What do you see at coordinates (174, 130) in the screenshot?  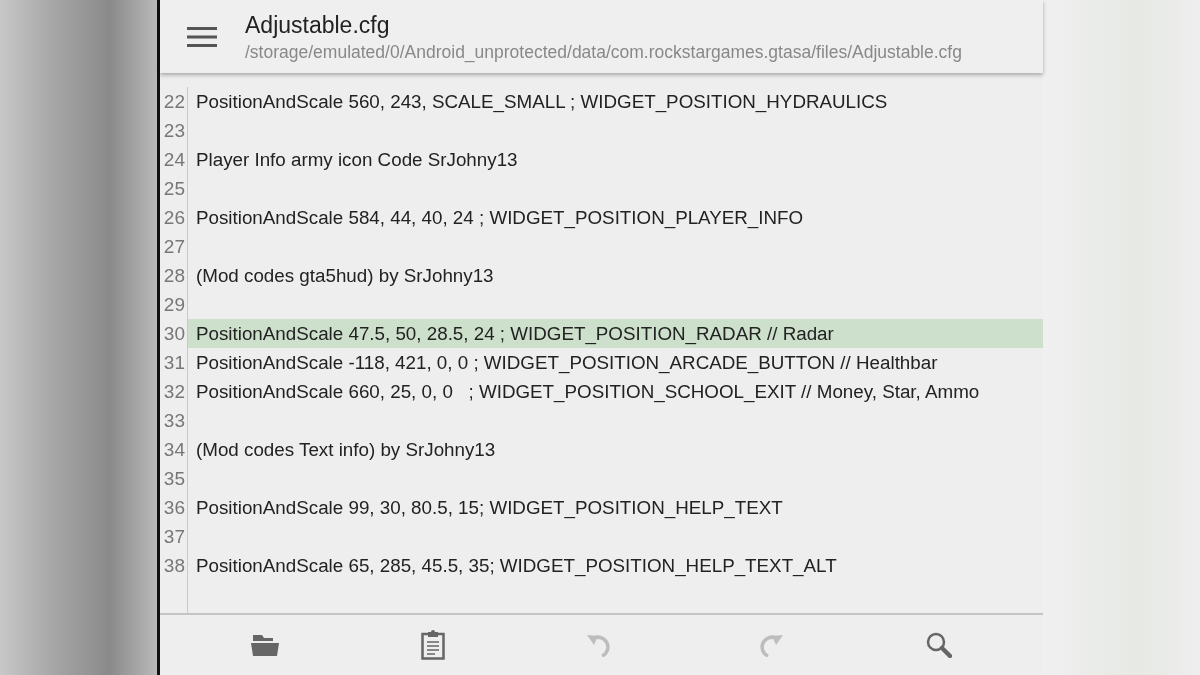 I see `line-number: 23` at bounding box center [174, 130].